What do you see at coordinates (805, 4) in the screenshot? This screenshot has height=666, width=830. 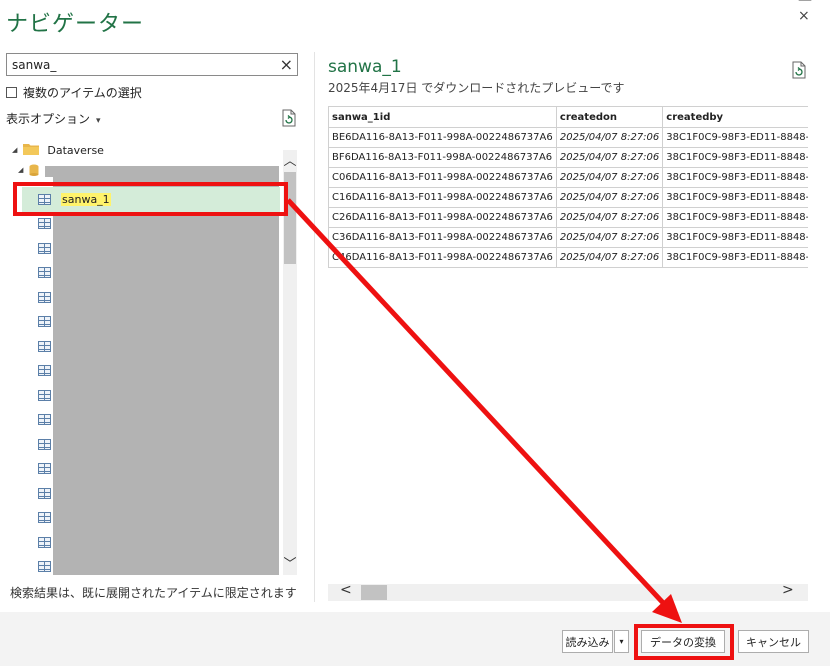 I see `minimize-icon: —` at bounding box center [805, 4].